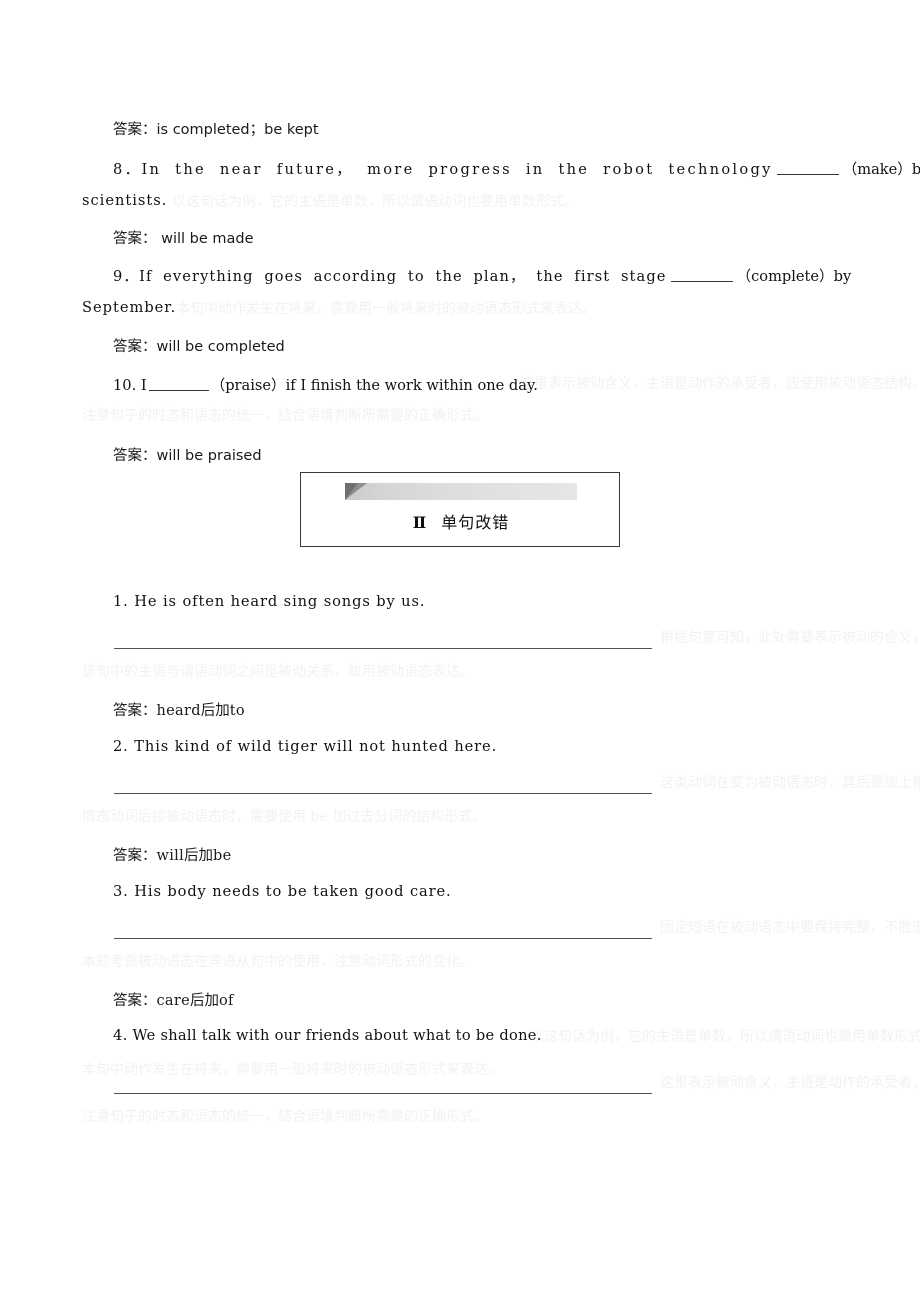  What do you see at coordinates (278, 672) in the screenshot?
I see `ghost-text-6: 该句中的主语与谓语动词之间是被动关系，故用被动语态表达。` at bounding box center [278, 672].